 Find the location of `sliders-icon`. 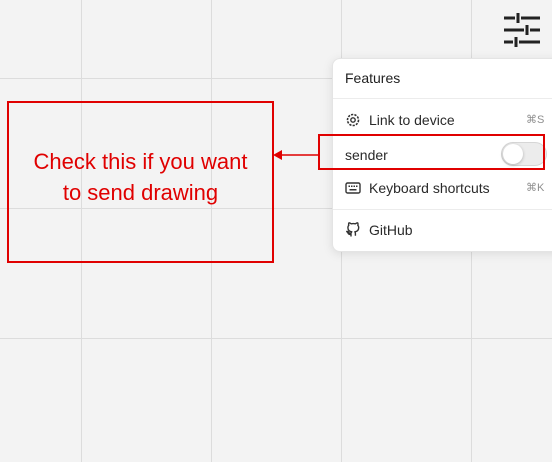

sliders-icon is located at coordinates (522, 30).